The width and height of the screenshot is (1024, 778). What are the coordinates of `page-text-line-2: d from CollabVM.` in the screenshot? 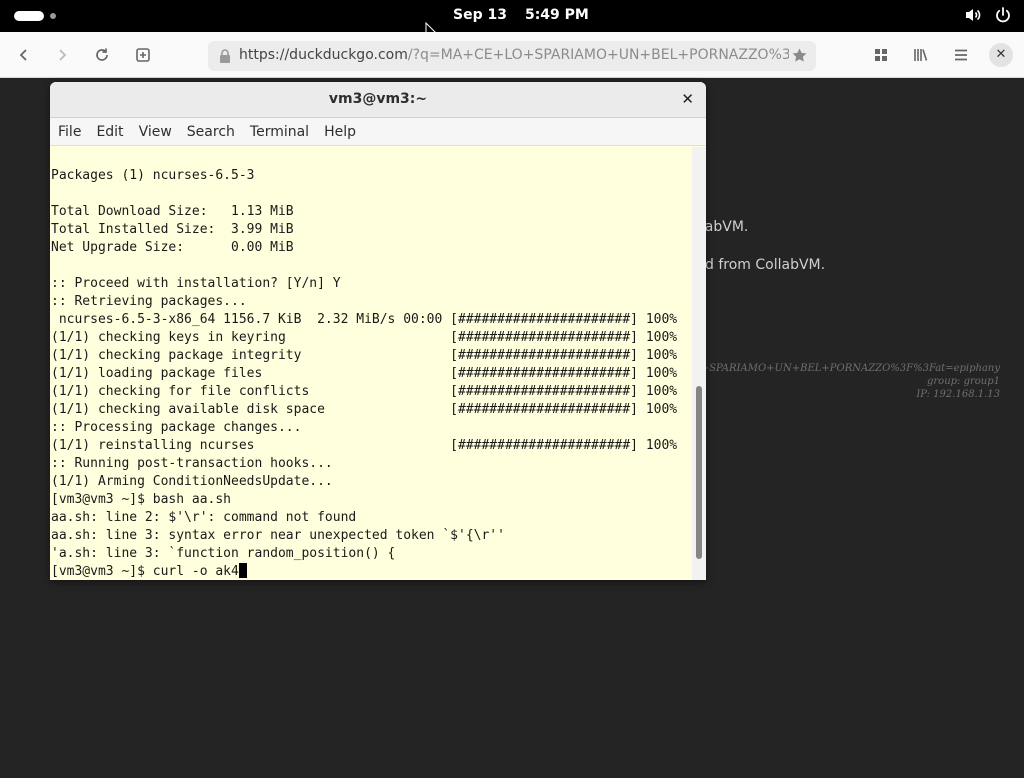 It's located at (765, 265).